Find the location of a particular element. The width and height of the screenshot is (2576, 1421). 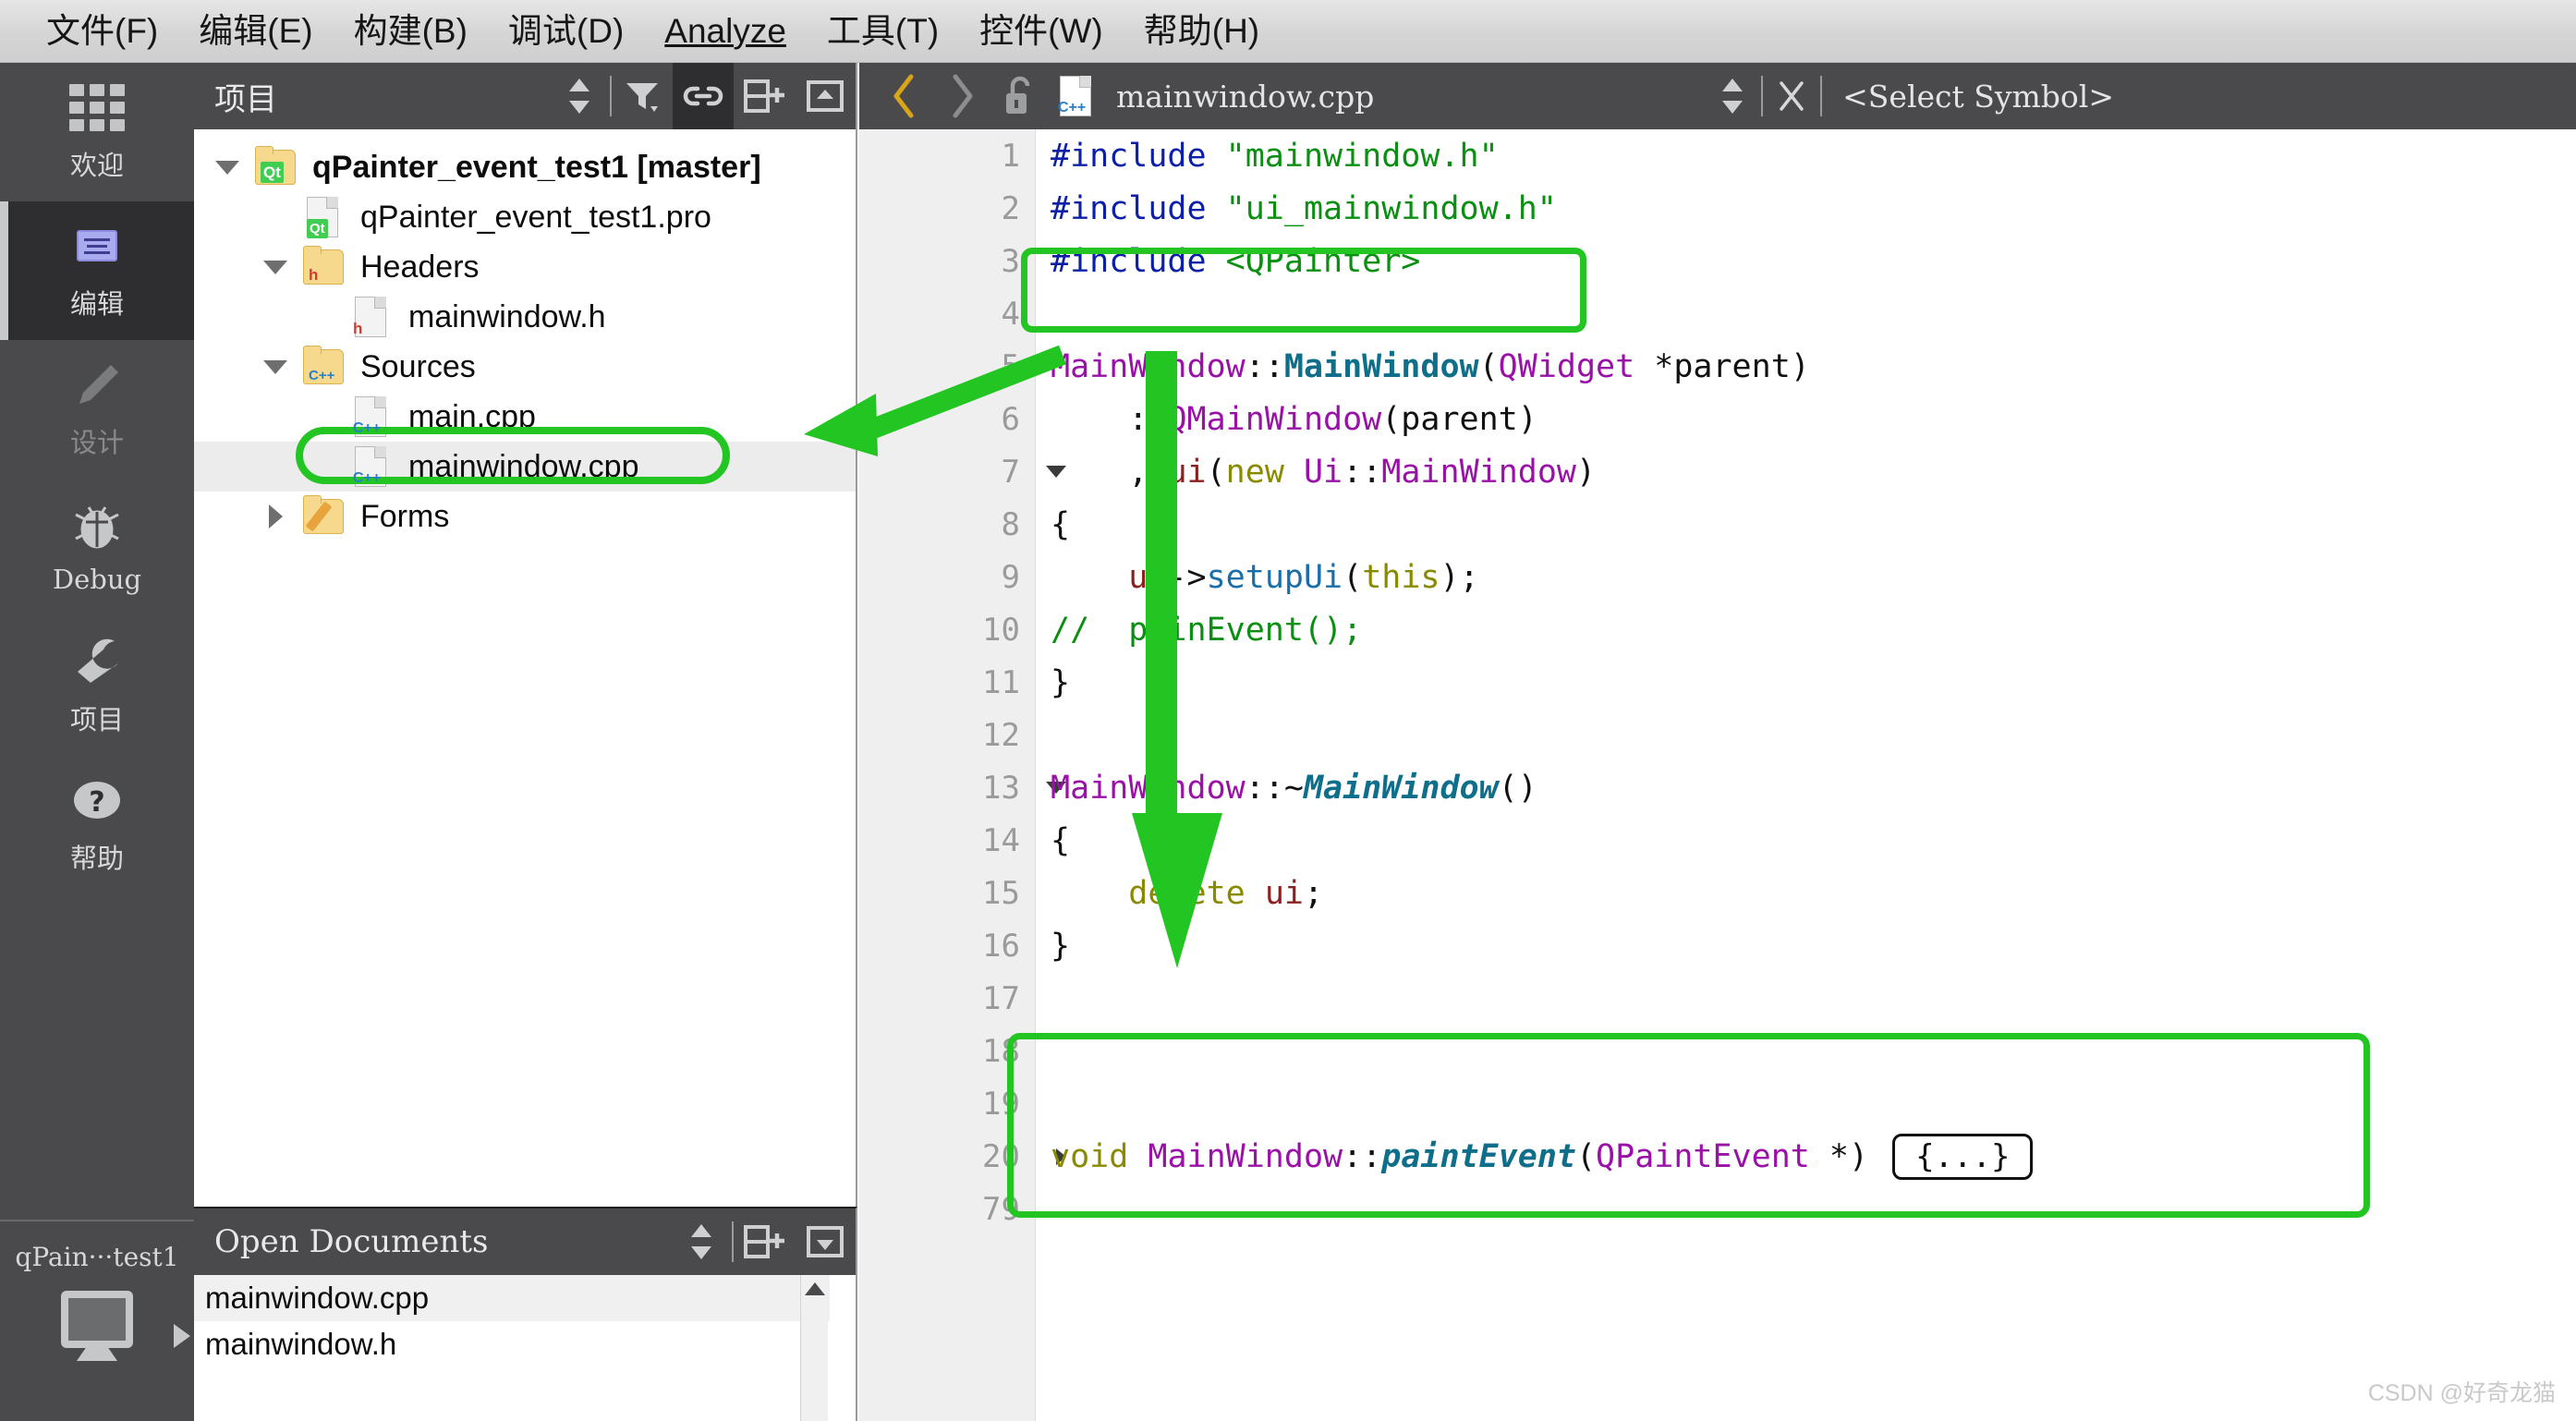

tree-item-label: Forms is located at coordinates (405, 516).